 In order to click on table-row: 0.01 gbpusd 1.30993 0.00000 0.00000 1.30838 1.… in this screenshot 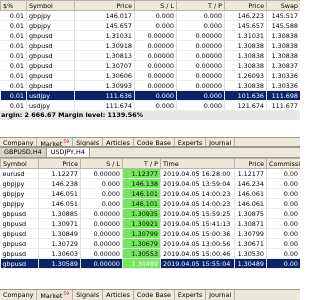, I will do `click(150, 85)`.